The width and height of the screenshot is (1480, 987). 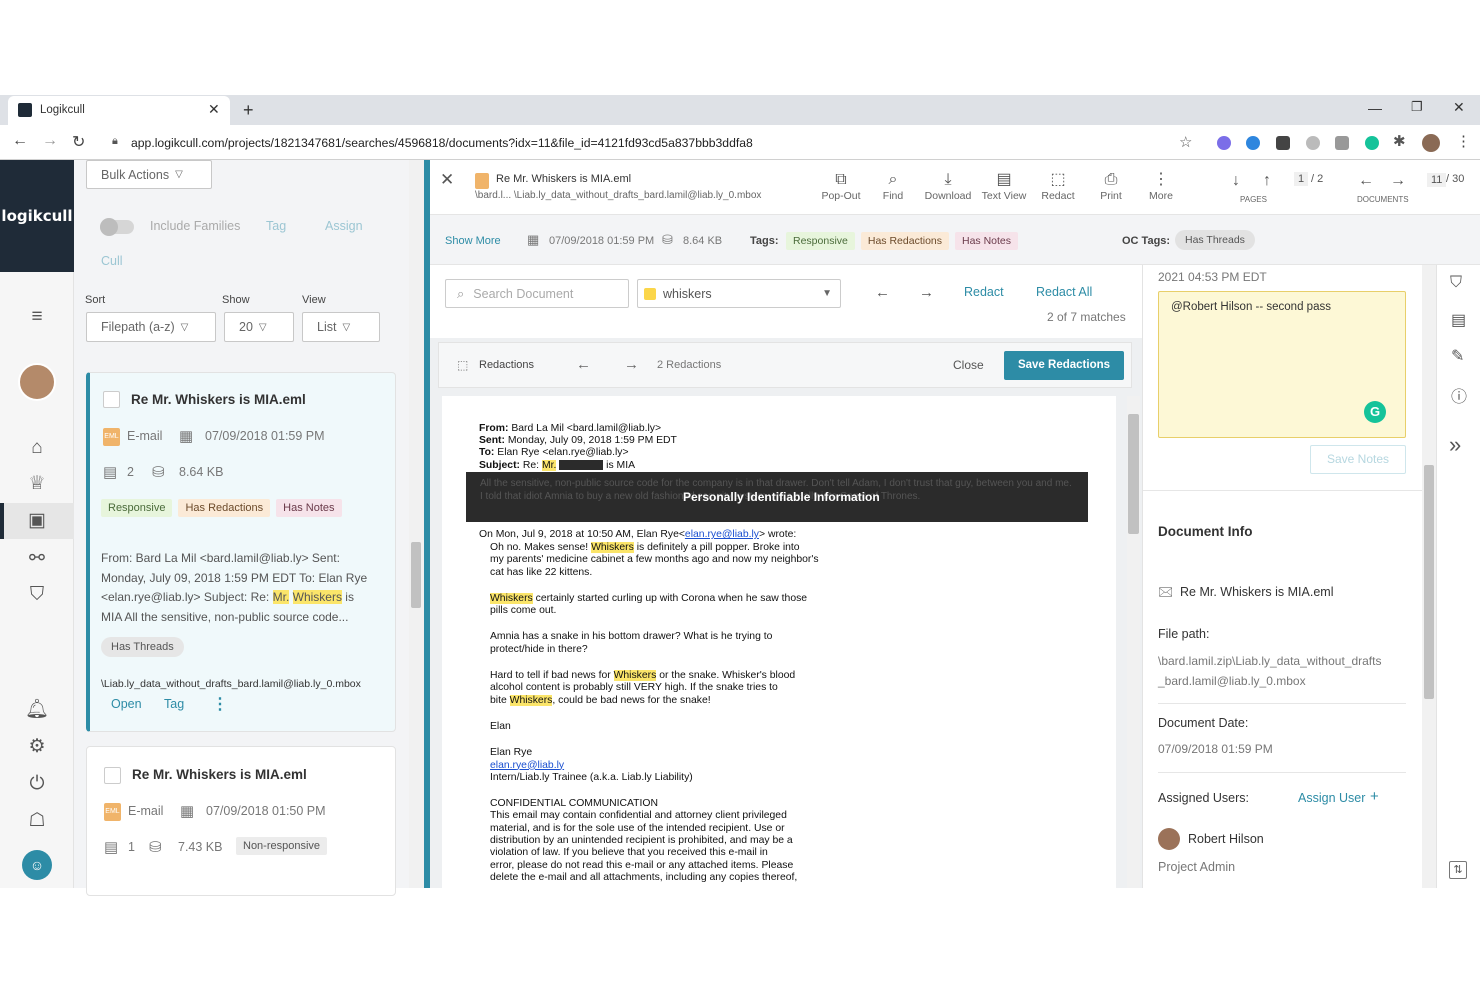 I want to click on forward-icon: →, so click(x=50, y=141).